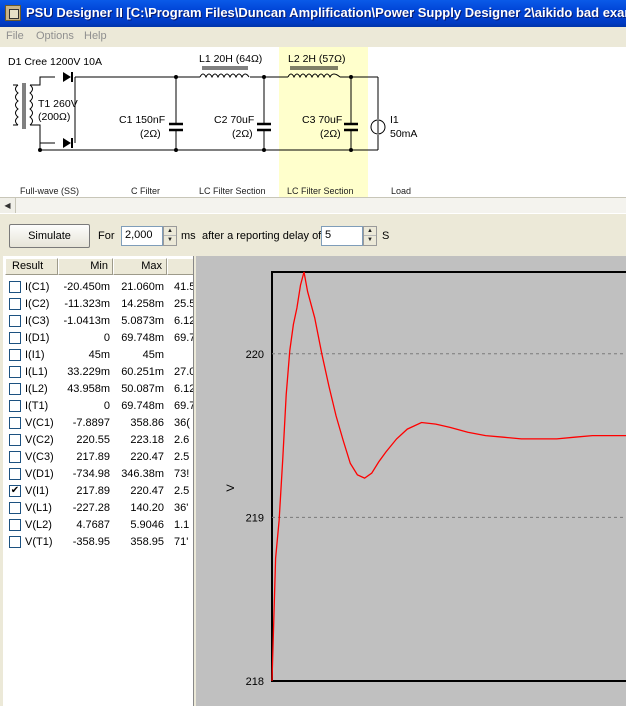  I want to click on table-row: I(L2) 43.958m 50.087m 6.12, so click(98, 389).